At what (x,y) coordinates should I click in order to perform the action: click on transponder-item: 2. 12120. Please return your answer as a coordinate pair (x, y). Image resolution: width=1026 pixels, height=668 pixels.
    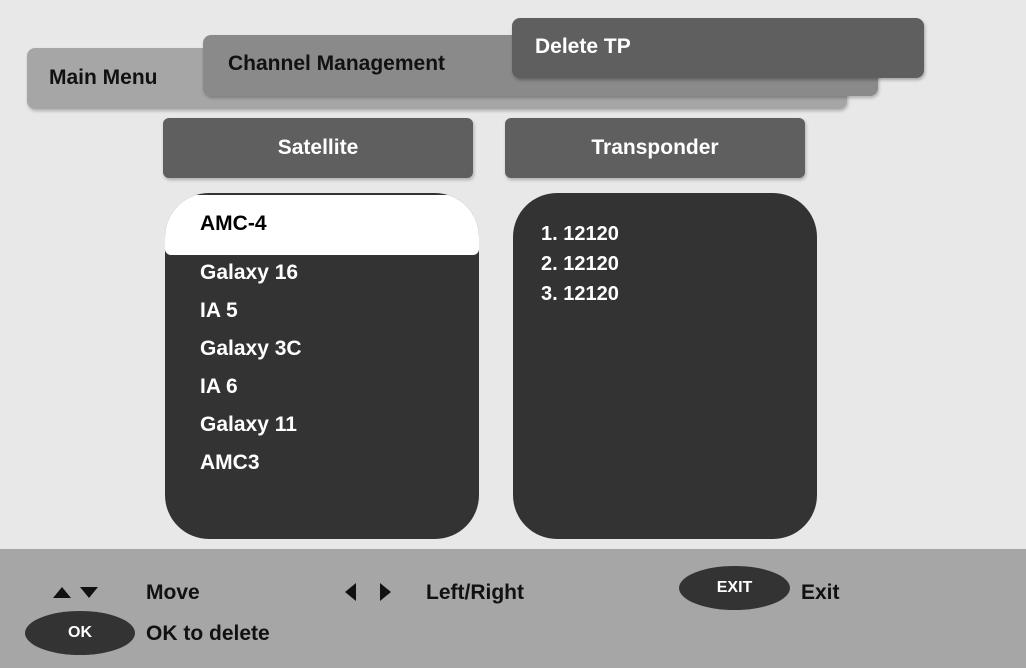
    Looking at the image, I should click on (580, 264).